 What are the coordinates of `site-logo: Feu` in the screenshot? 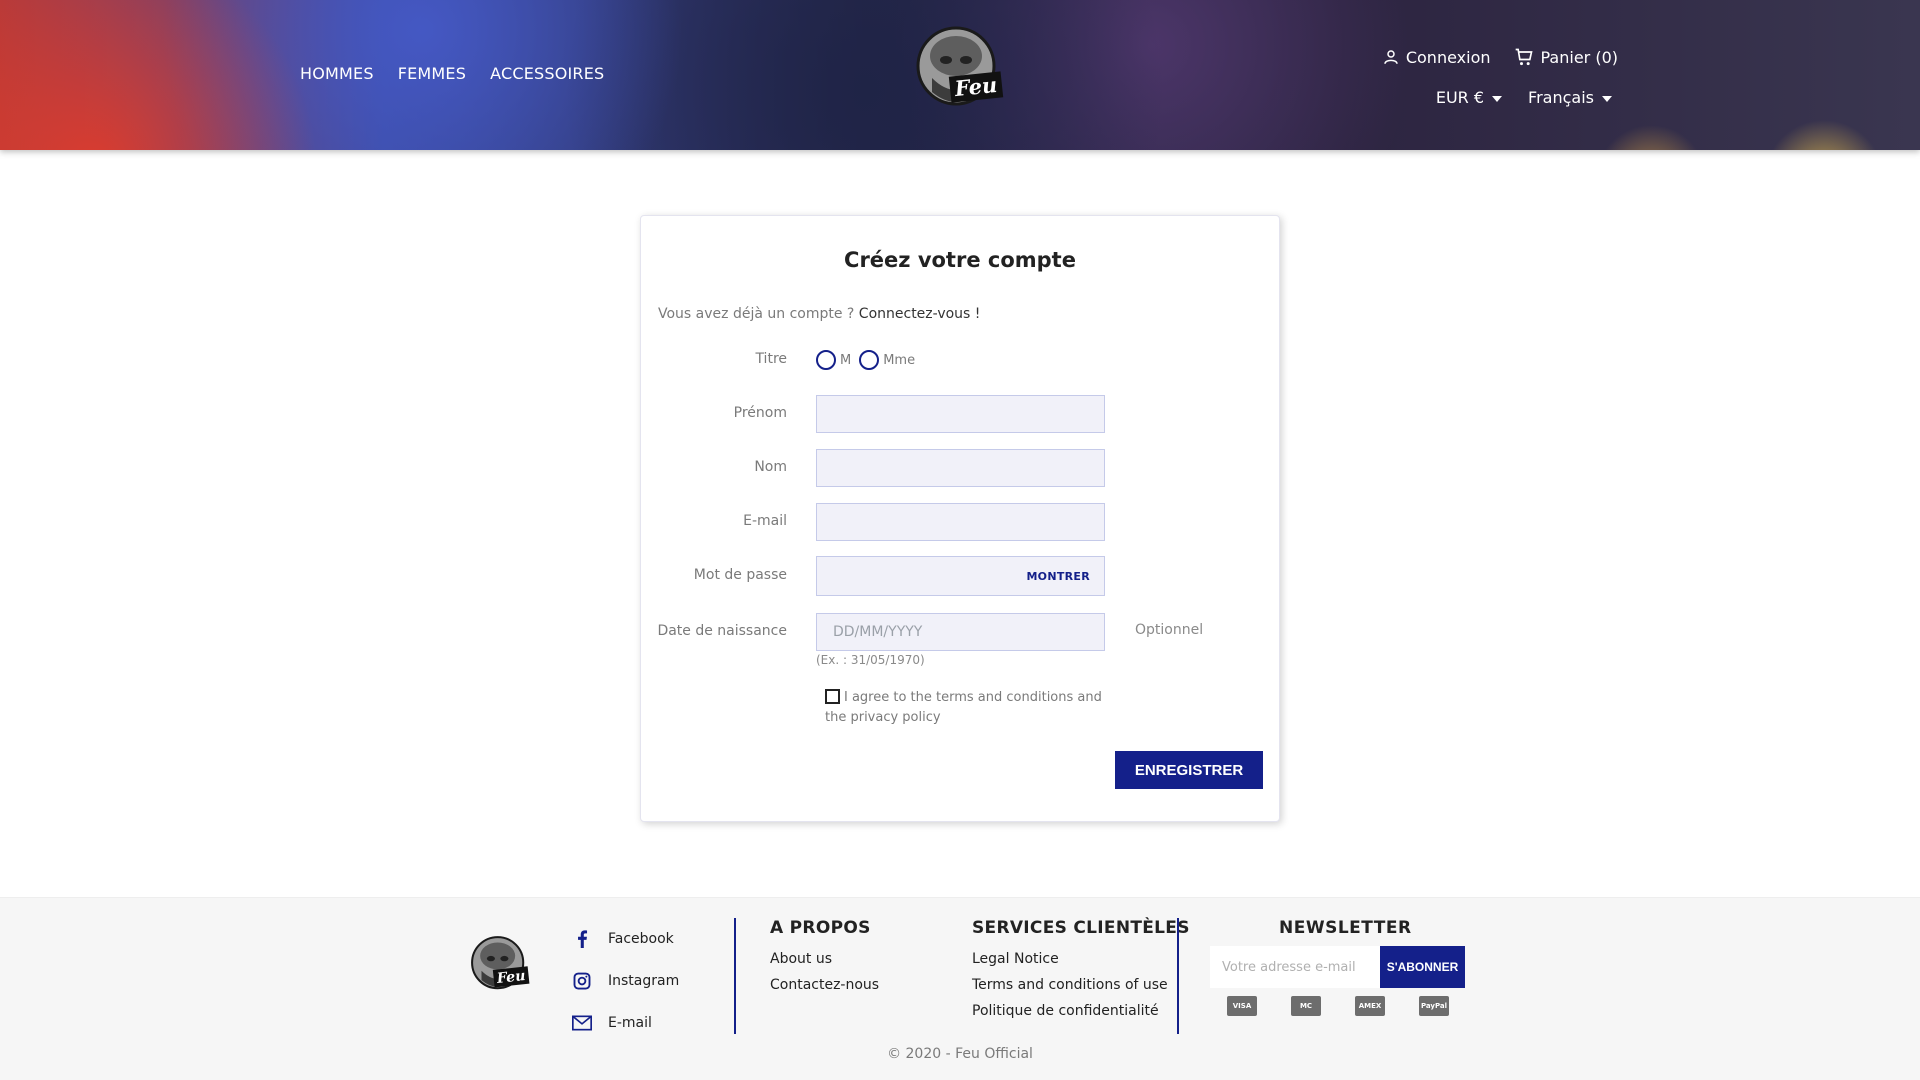 It's located at (958, 68).